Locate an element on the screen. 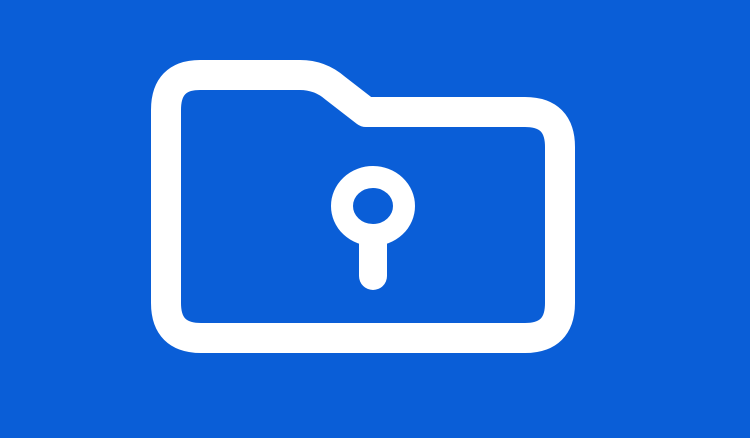 The image size is (750, 438). keyhole-stem is located at coordinates (373, 260).